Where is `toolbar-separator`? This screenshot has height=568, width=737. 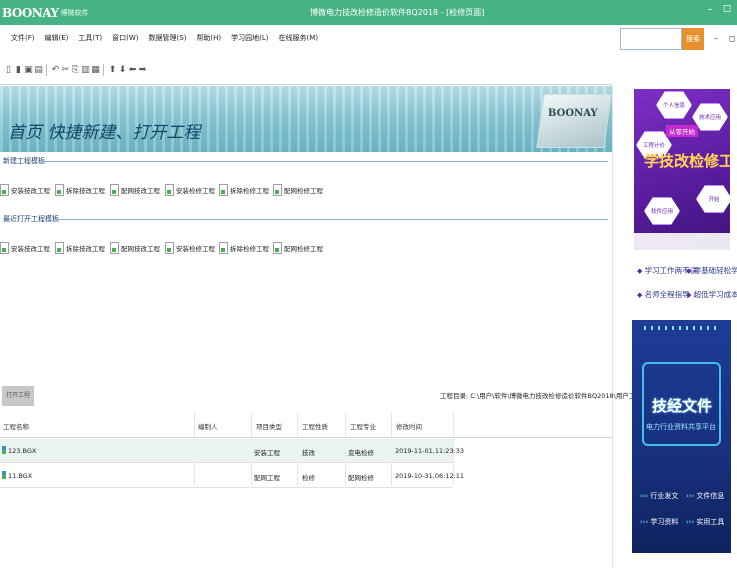 toolbar-separator is located at coordinates (46, 70).